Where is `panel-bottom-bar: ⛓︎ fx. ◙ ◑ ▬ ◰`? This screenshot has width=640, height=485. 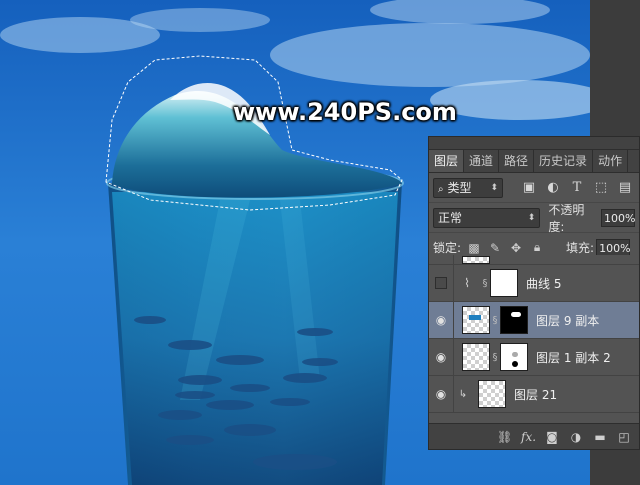 panel-bottom-bar: ⛓︎ fx. ◙ ◑ ▬ ◰ is located at coordinates (534, 436).